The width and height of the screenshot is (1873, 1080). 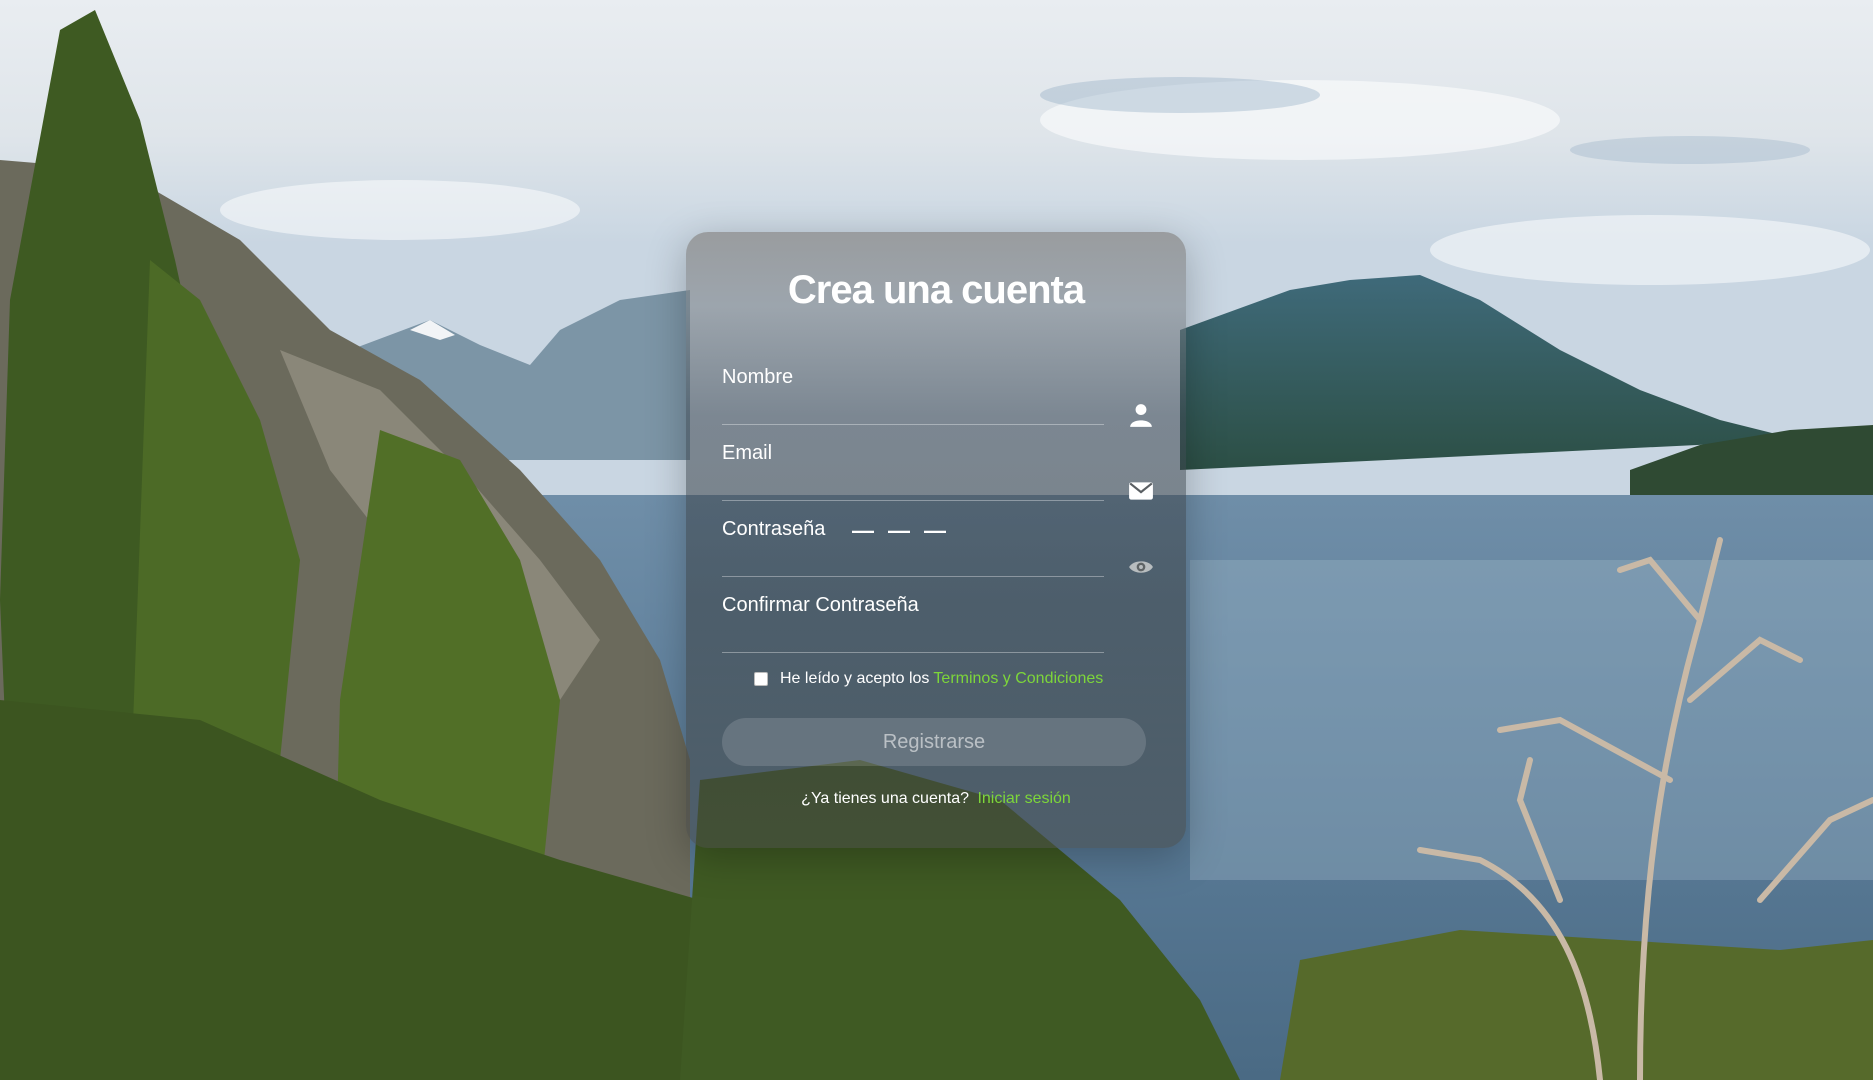 I want to click on login-link: Iniciar sesión, so click(x=1023, y=798).